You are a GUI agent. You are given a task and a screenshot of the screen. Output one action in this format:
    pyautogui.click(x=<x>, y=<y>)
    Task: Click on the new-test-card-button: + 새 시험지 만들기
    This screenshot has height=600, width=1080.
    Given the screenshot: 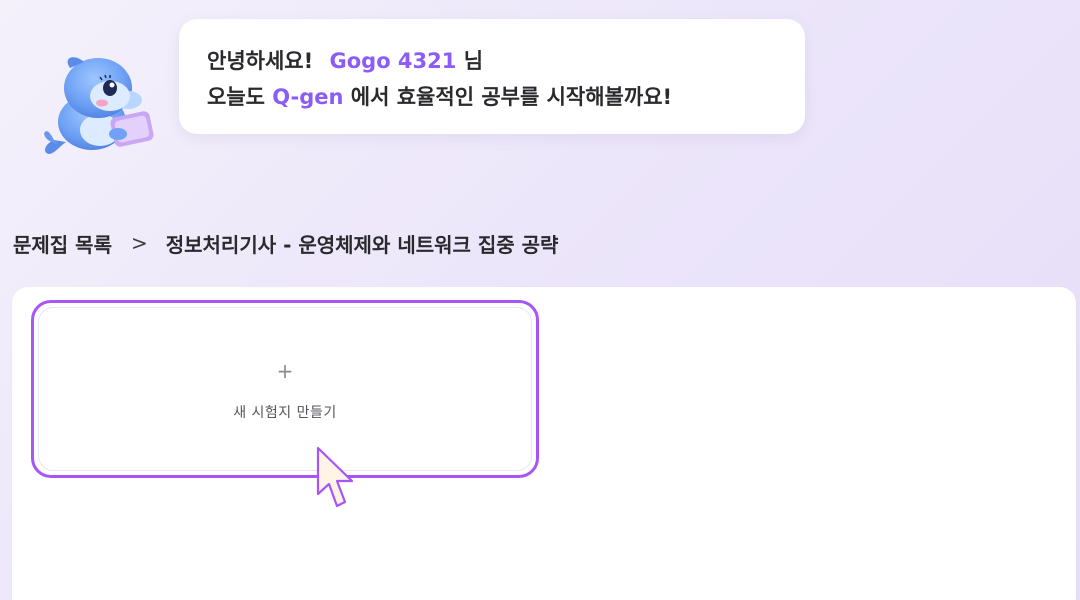 What is the action you would take?
    pyautogui.click(x=285, y=389)
    